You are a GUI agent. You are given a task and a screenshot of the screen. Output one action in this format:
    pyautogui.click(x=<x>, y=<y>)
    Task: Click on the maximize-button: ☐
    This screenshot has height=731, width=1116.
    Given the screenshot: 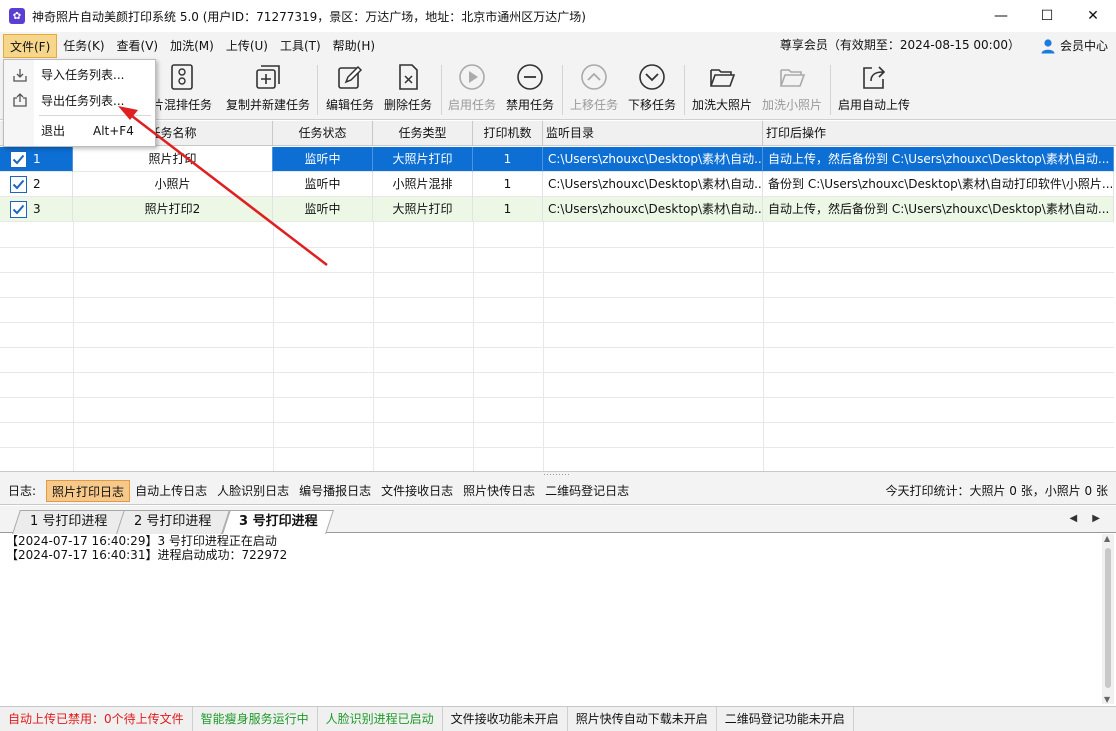 What is the action you would take?
    pyautogui.click(x=1047, y=16)
    